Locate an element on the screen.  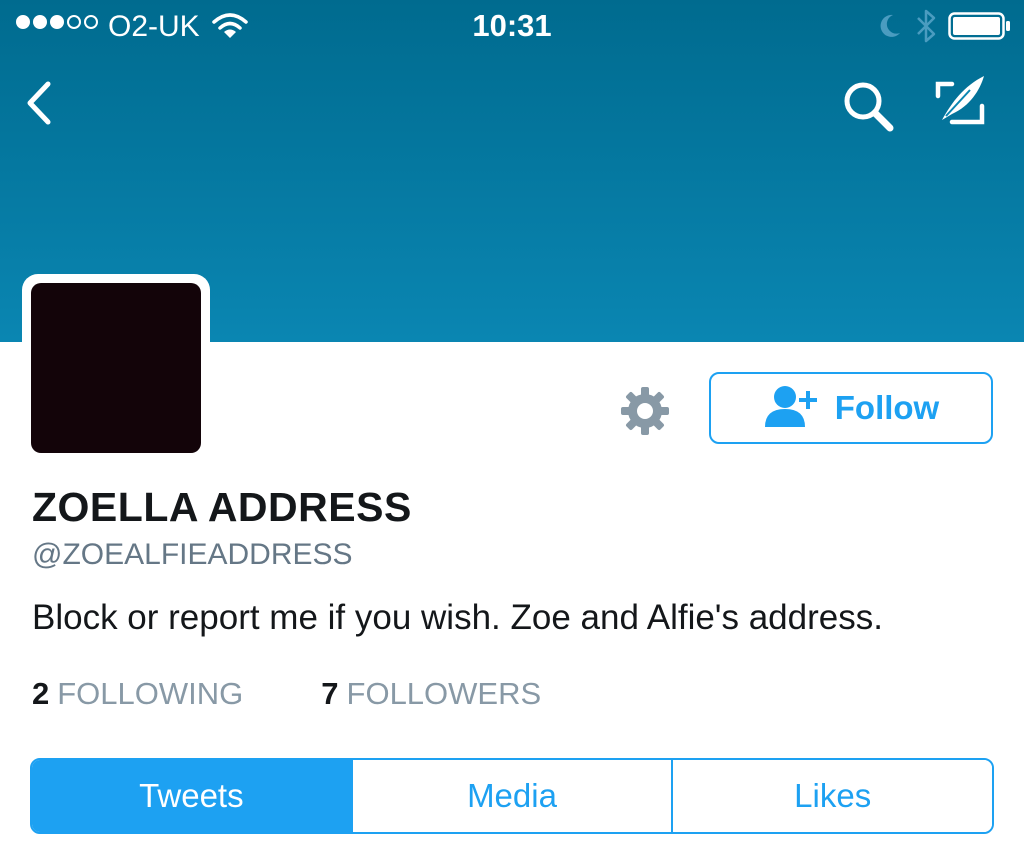
tab-tweets: Tweets is located at coordinates (191, 796).